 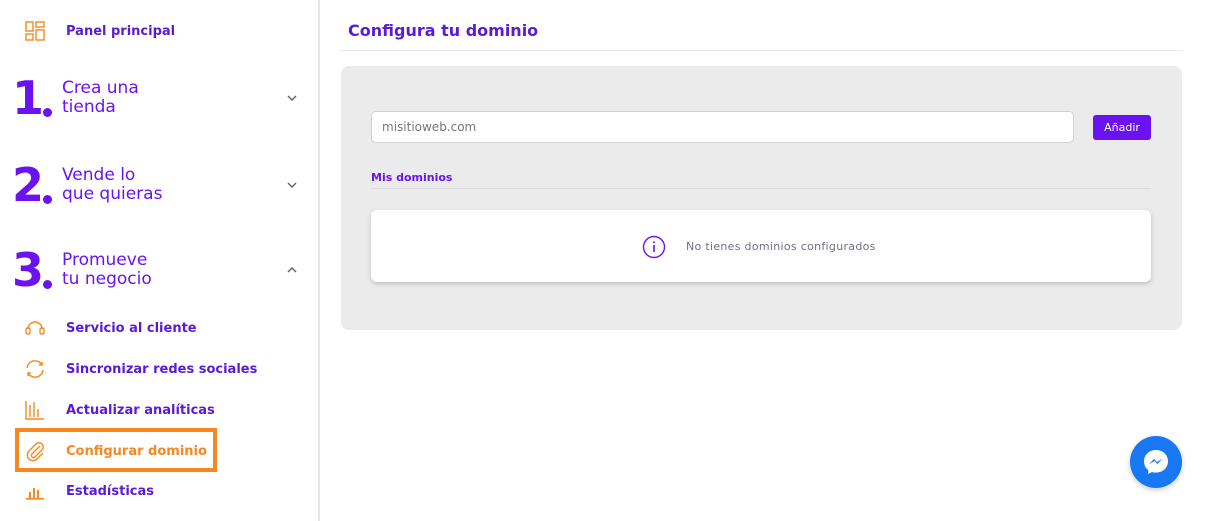 What do you see at coordinates (35, 410) in the screenshot?
I see `analytics-icon` at bounding box center [35, 410].